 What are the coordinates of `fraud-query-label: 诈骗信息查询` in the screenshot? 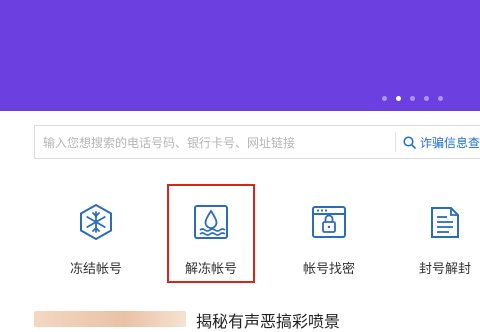 It's located at (450, 142).